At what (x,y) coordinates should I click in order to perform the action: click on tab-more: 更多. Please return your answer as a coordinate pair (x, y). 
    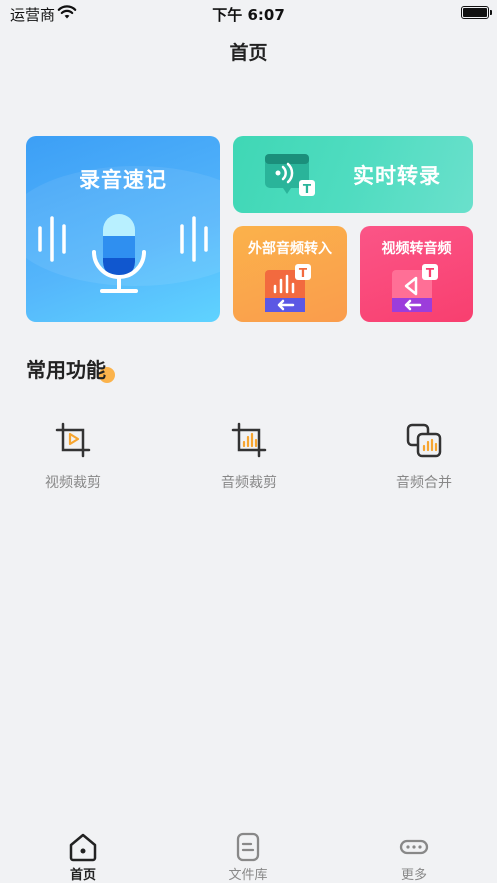
    Looking at the image, I should click on (414, 857).